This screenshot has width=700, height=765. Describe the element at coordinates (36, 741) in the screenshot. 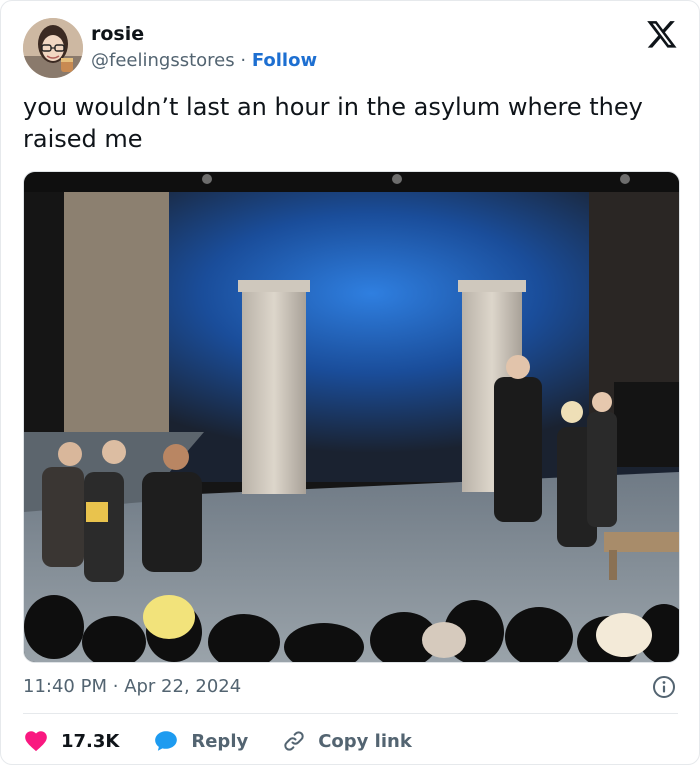

I see `heart-icon` at that location.